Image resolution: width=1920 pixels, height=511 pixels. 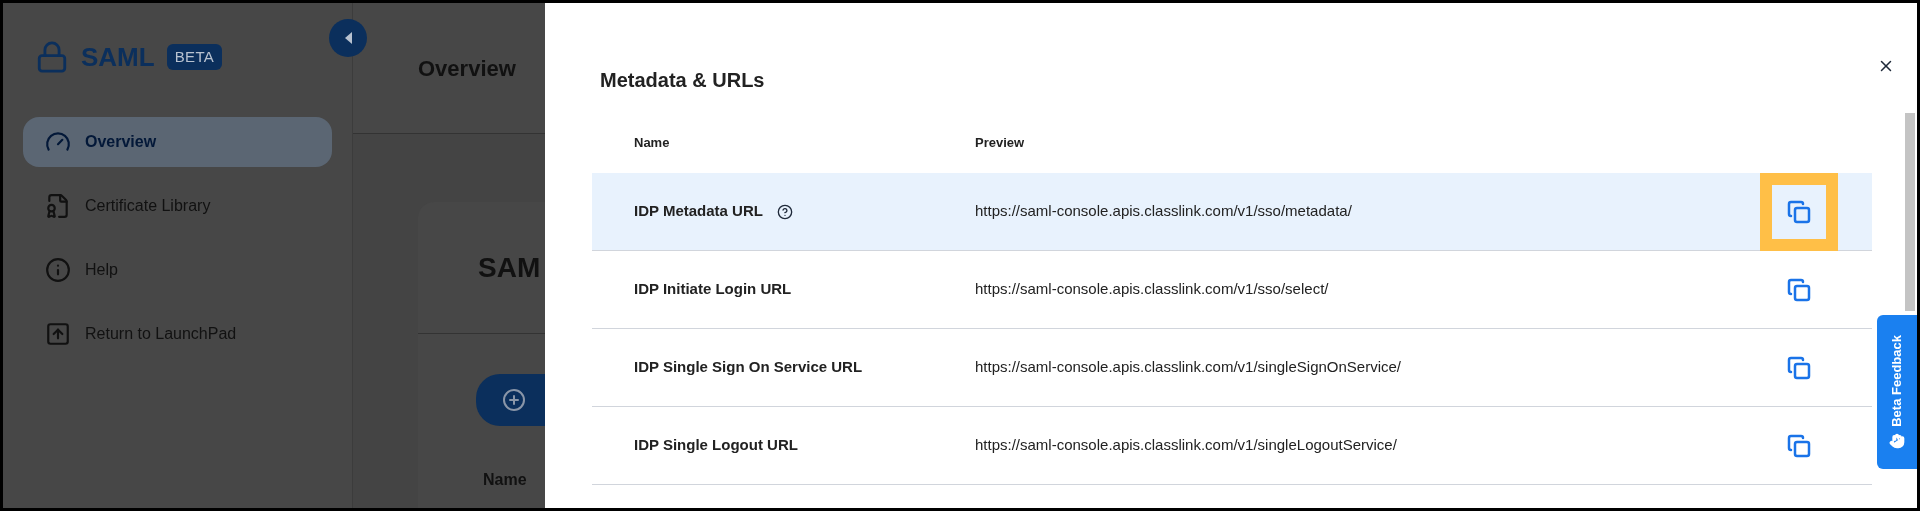 What do you see at coordinates (748, 367) in the screenshot?
I see `name-cell-text: IDP Single Sign On Service URL` at bounding box center [748, 367].